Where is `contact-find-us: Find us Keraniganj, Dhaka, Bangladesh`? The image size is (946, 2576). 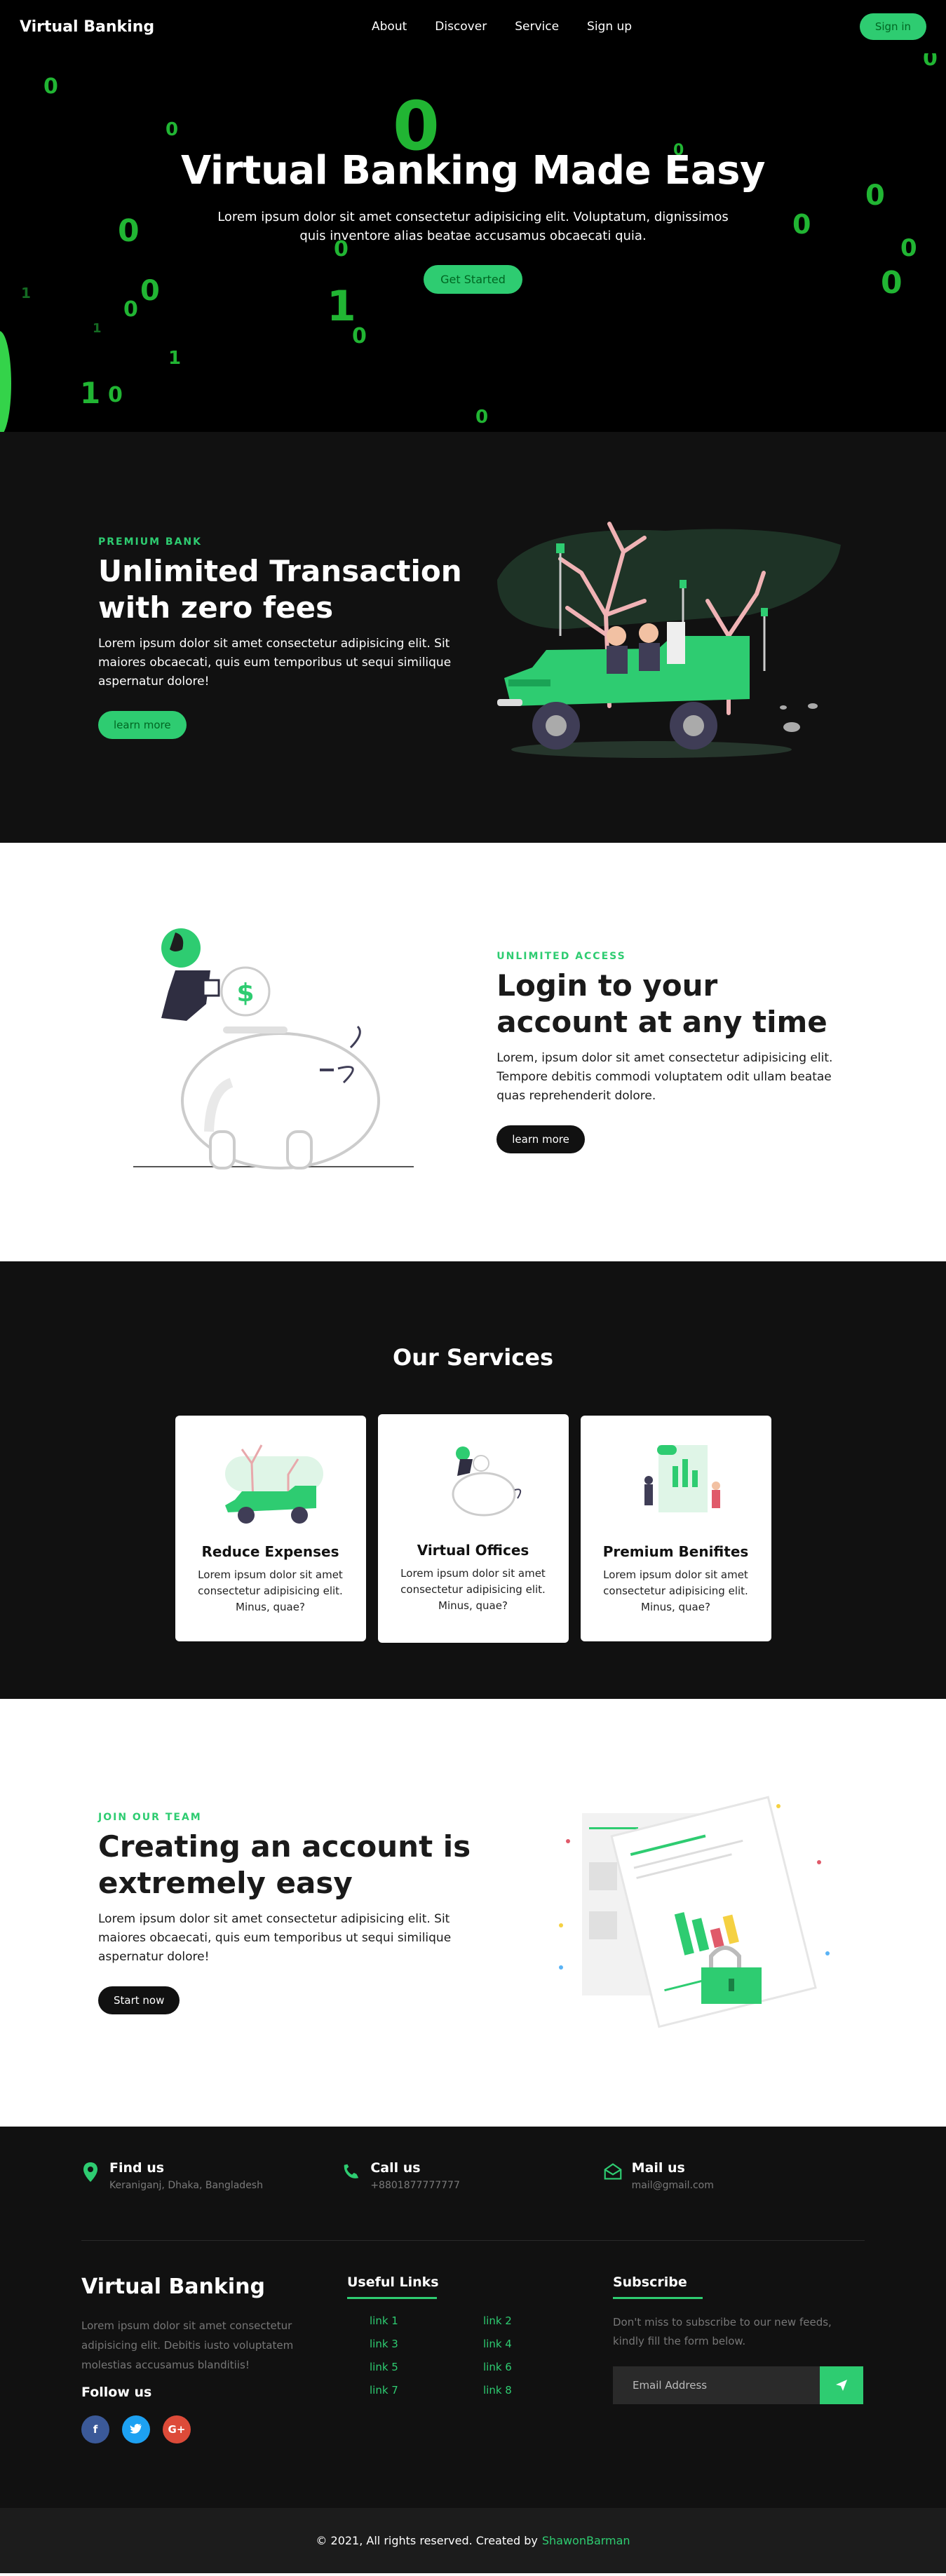 contact-find-us: Find us Keraniganj, Dhaka, Bangladesh is located at coordinates (212, 2200).